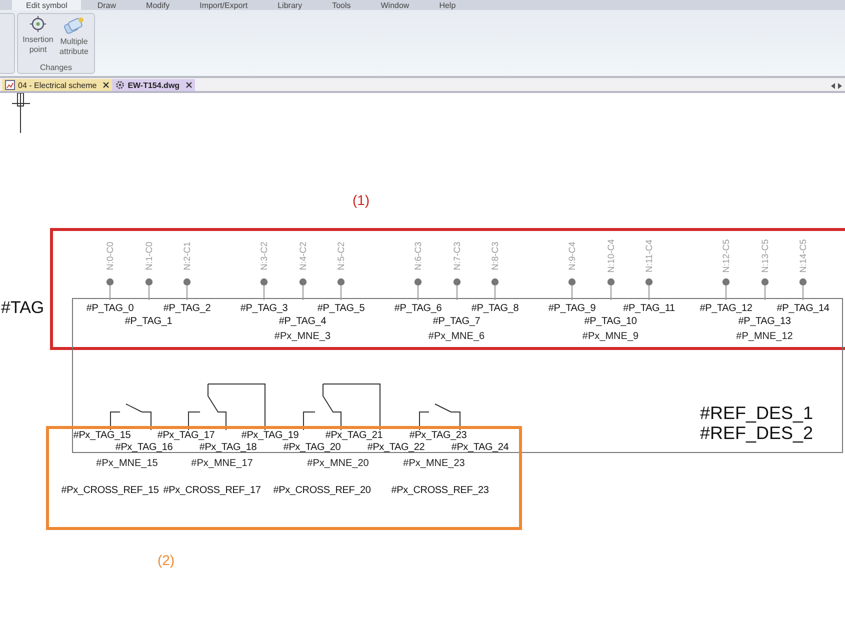  What do you see at coordinates (302, 321) in the screenshot?
I see `pin-tag: #P_TAG_4` at bounding box center [302, 321].